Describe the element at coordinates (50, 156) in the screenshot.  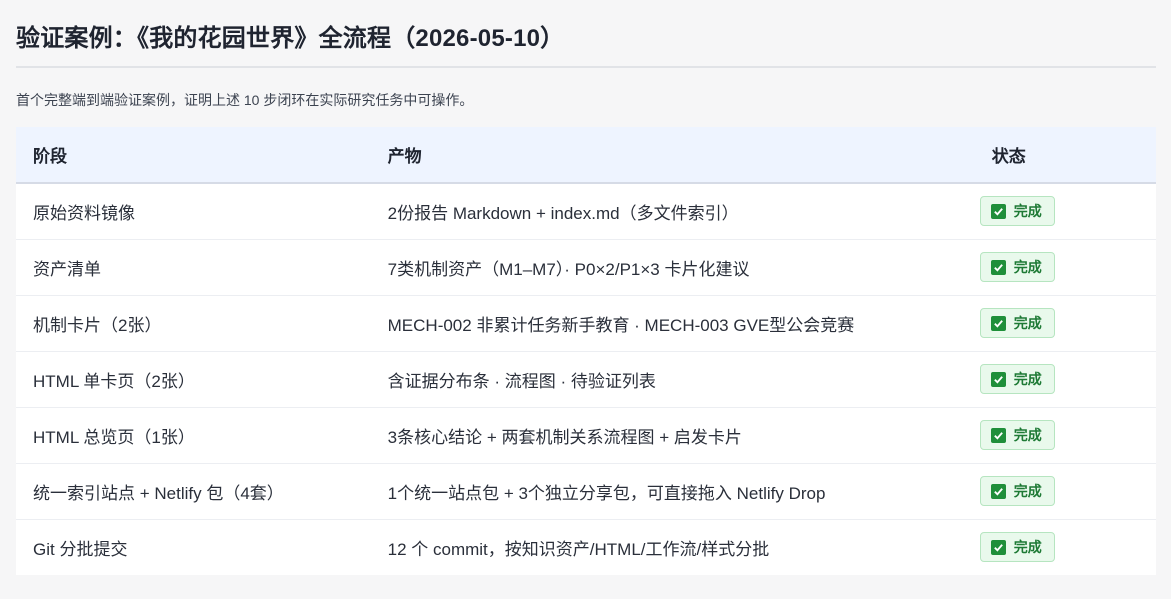
I see `column-header-stage: 阶段` at that location.